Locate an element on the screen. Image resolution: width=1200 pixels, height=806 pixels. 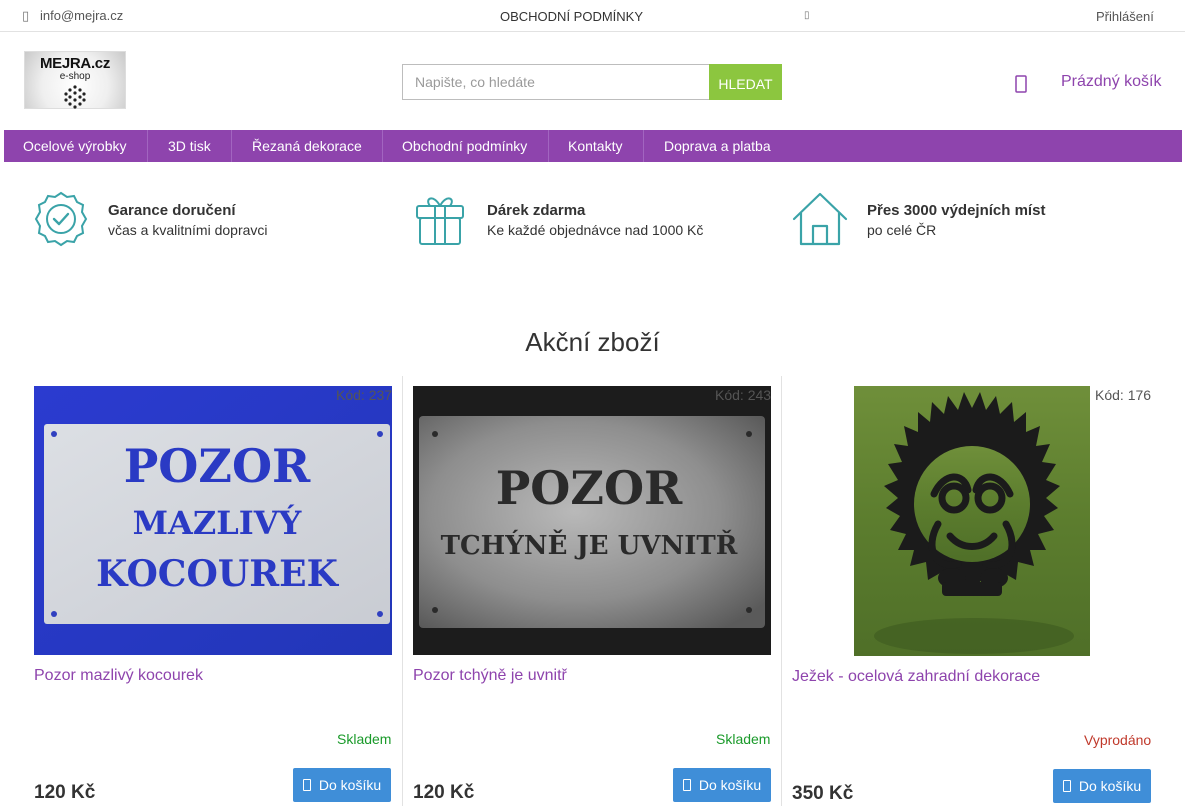
sign-text: KOCOUREK is located at coordinates (217, 574).